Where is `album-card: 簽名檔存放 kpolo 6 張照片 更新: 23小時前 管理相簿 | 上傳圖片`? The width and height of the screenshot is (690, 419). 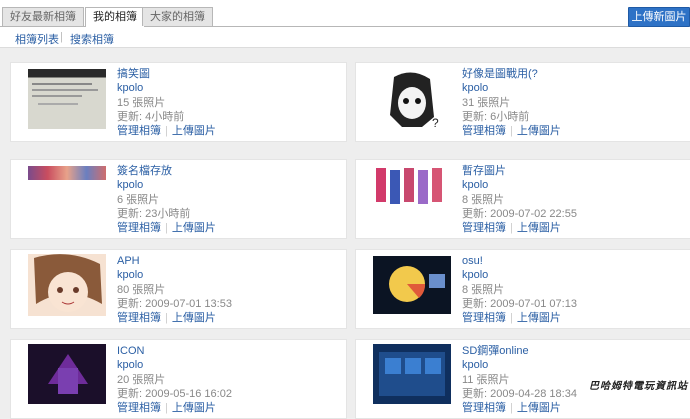
album-card: 簽名檔存放 kpolo 6 張照片 更新: 23小時前 管理相簿 | 上傳圖片 is located at coordinates (178, 199).